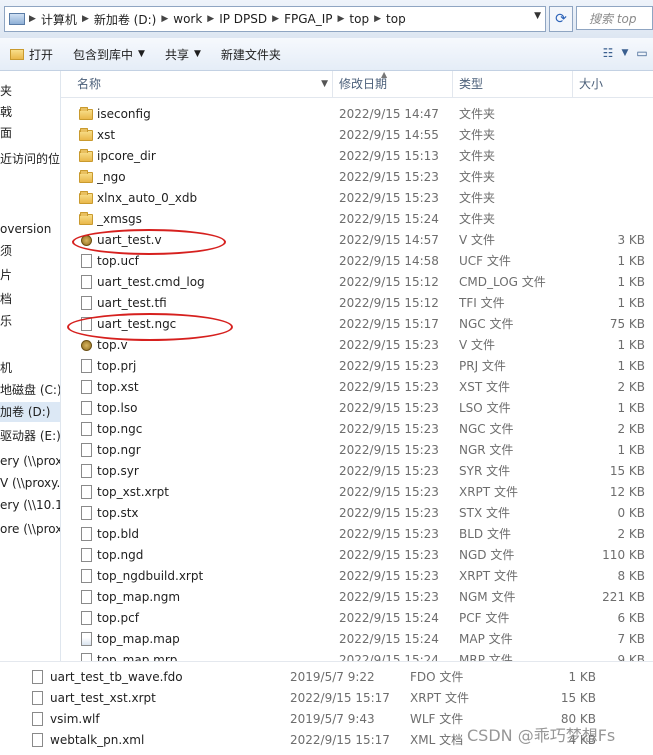 The height and width of the screenshot is (755, 653). Describe the element at coordinates (118, 471) in the screenshot. I see `file-name: top.syr` at that location.